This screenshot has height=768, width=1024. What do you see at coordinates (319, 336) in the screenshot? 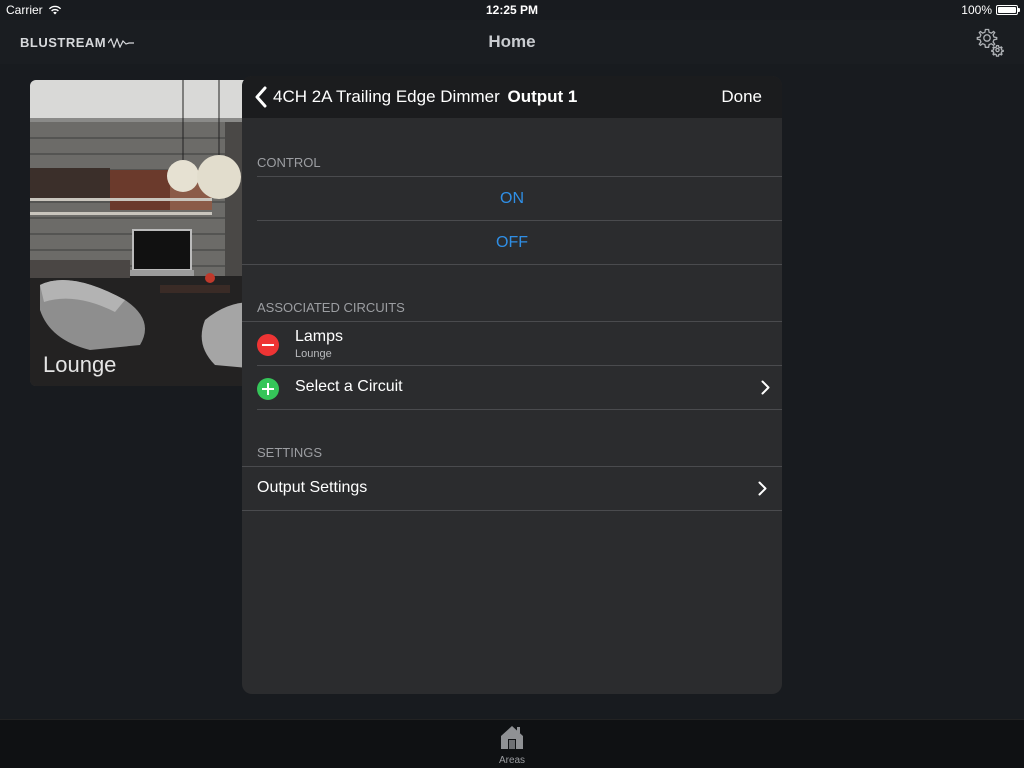
I see `circuit-title: Lamps` at bounding box center [319, 336].